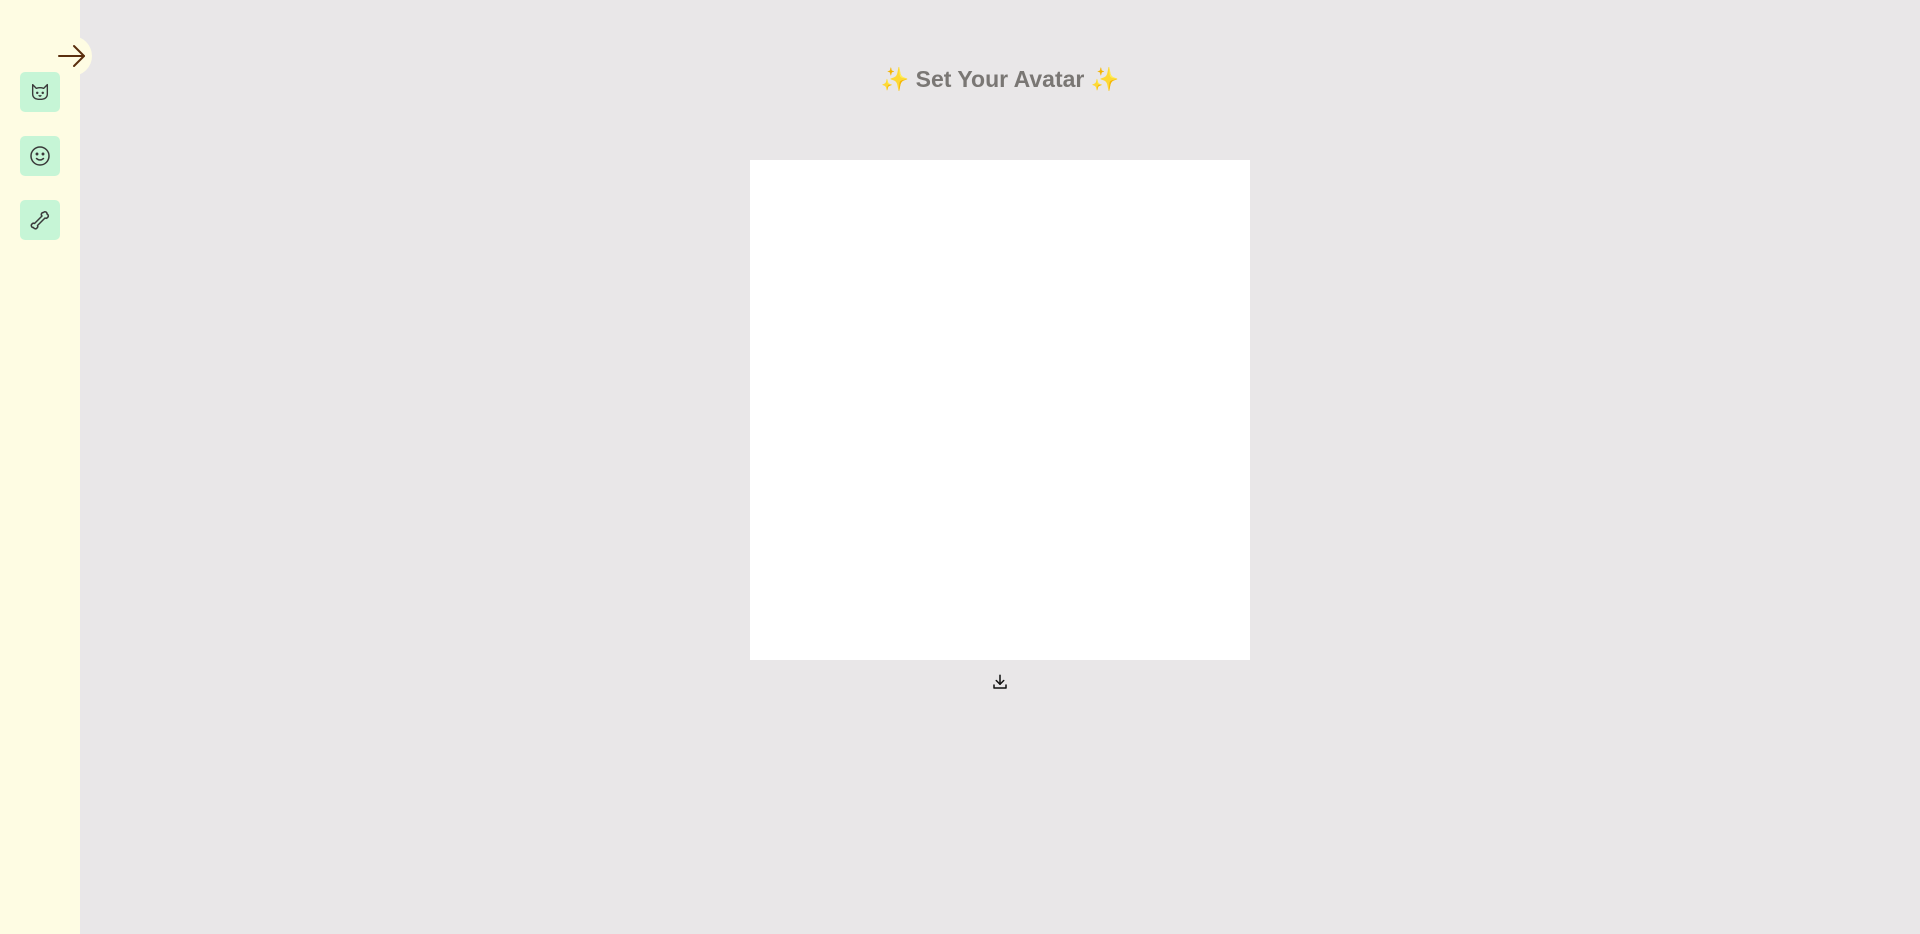  I want to click on smiley-face-icon, so click(40, 156).